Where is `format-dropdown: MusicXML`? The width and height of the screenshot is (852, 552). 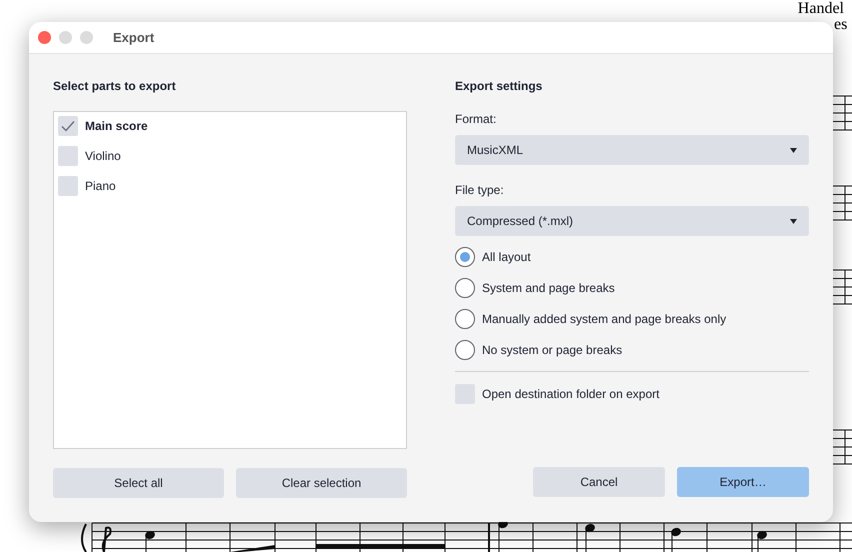
format-dropdown: MusicXML is located at coordinates (632, 150).